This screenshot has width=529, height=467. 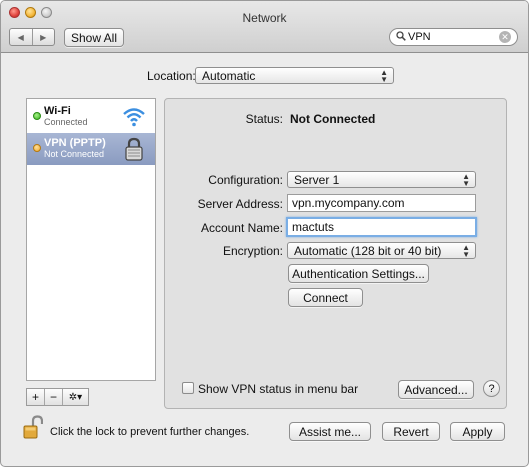 I want to click on server-address-label: Server Address:, so click(x=240, y=204).